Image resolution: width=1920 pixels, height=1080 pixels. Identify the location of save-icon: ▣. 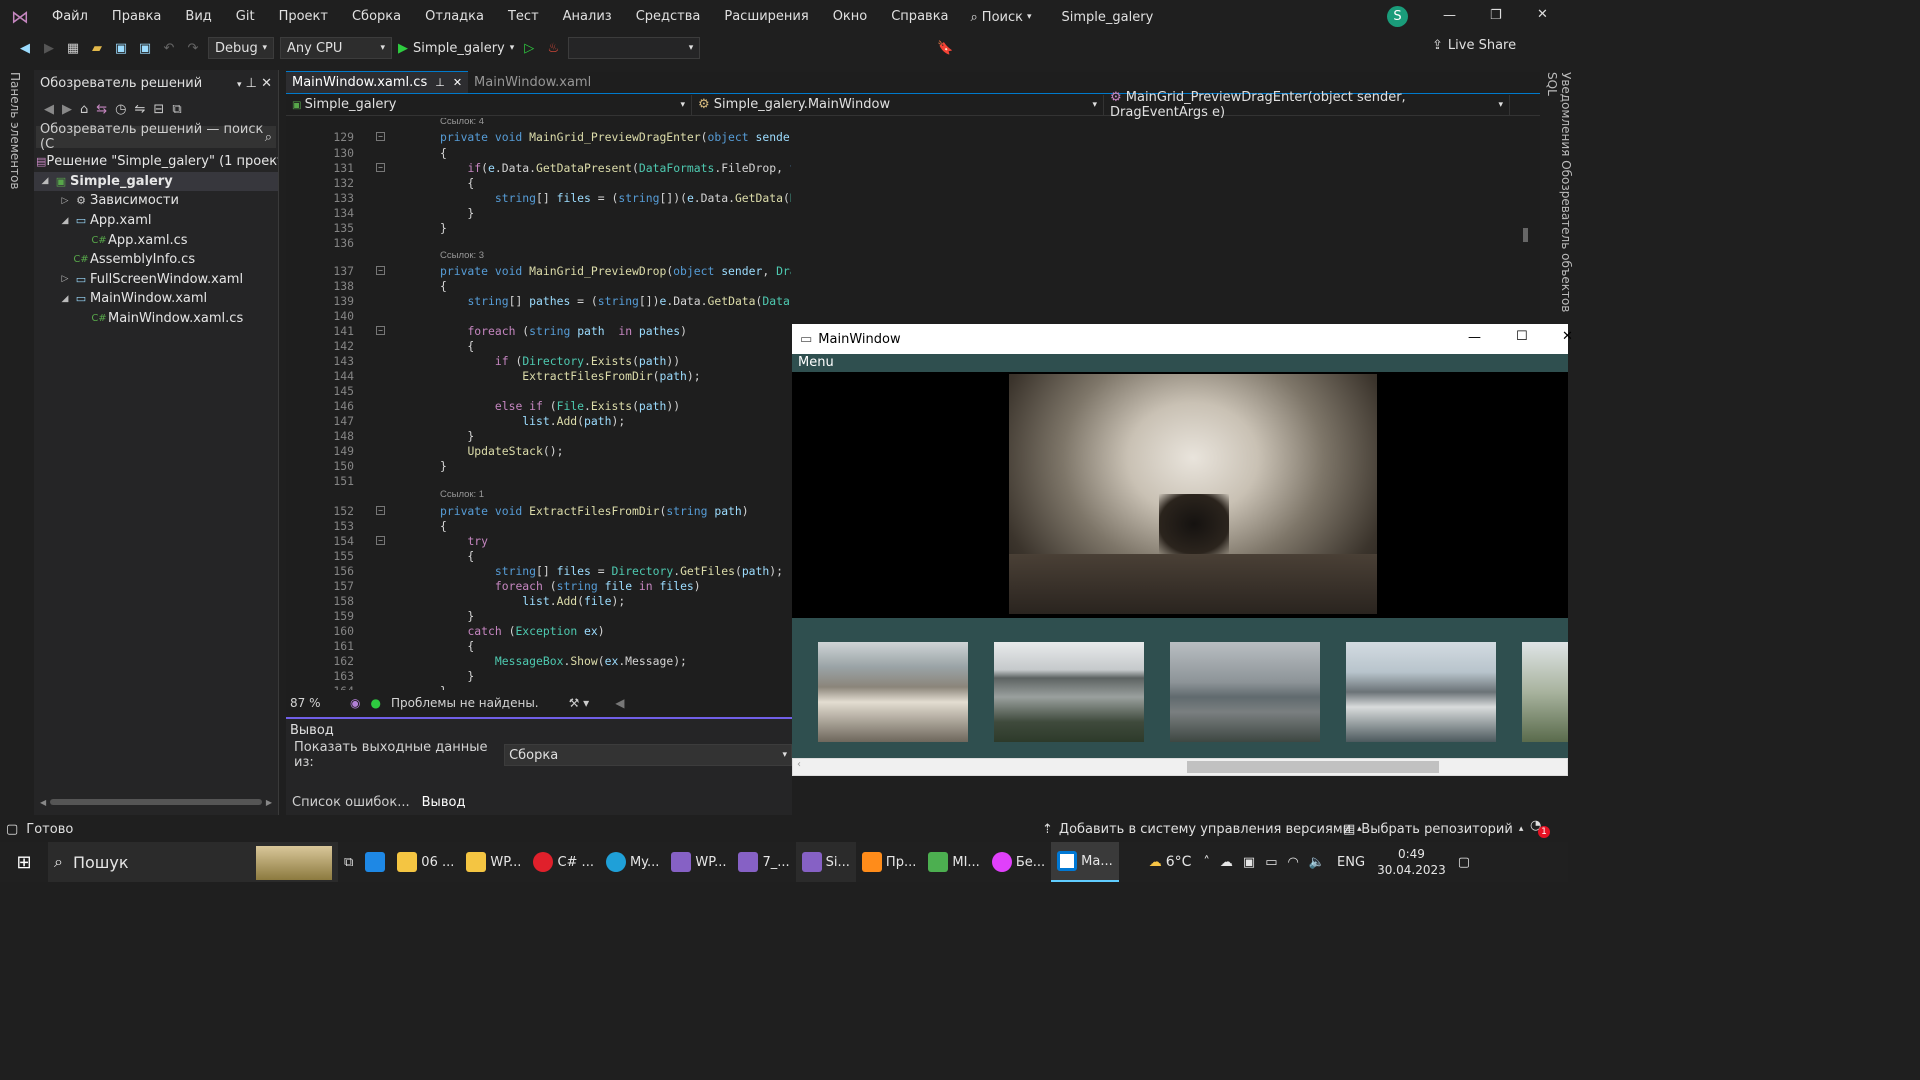
(121, 48).